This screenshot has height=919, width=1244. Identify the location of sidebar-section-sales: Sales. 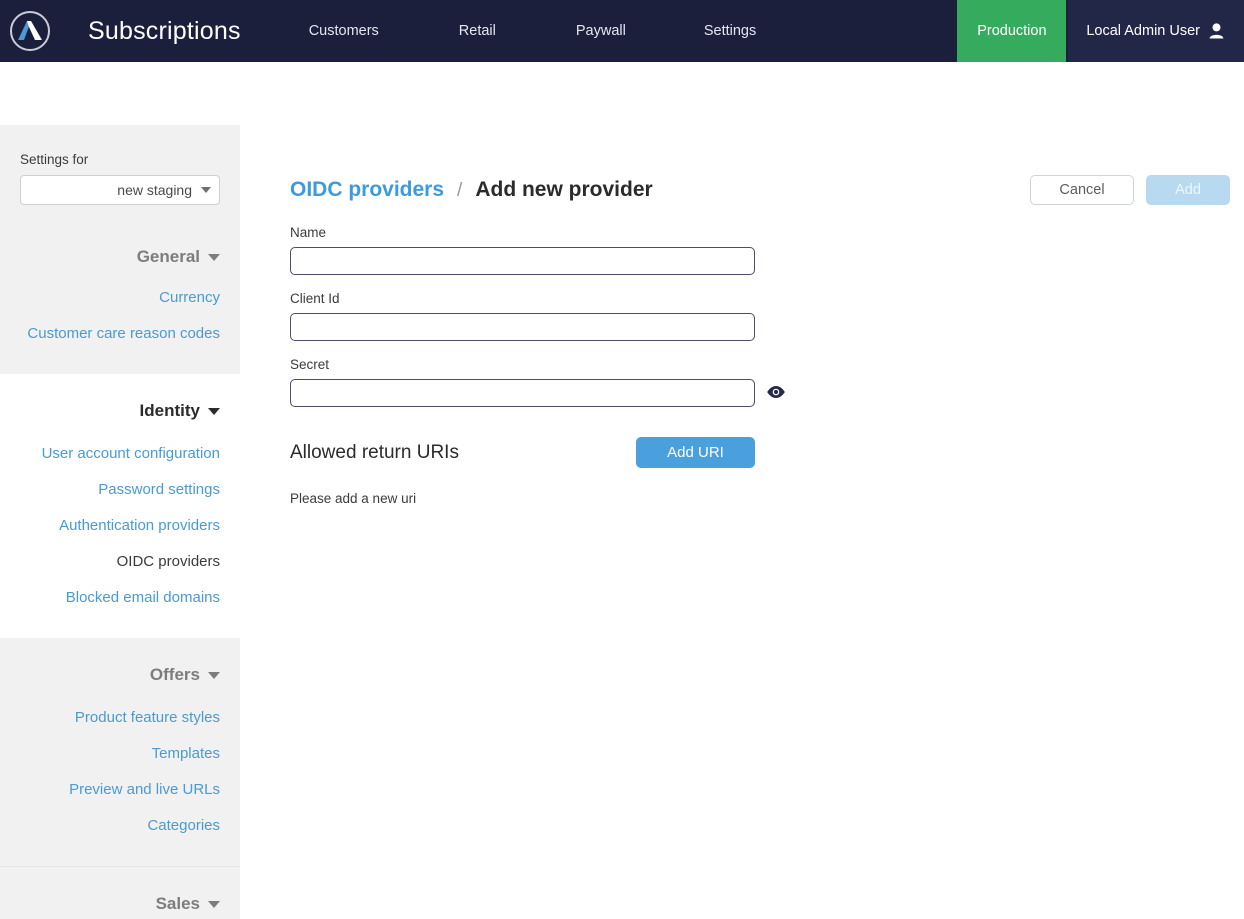
(120, 892).